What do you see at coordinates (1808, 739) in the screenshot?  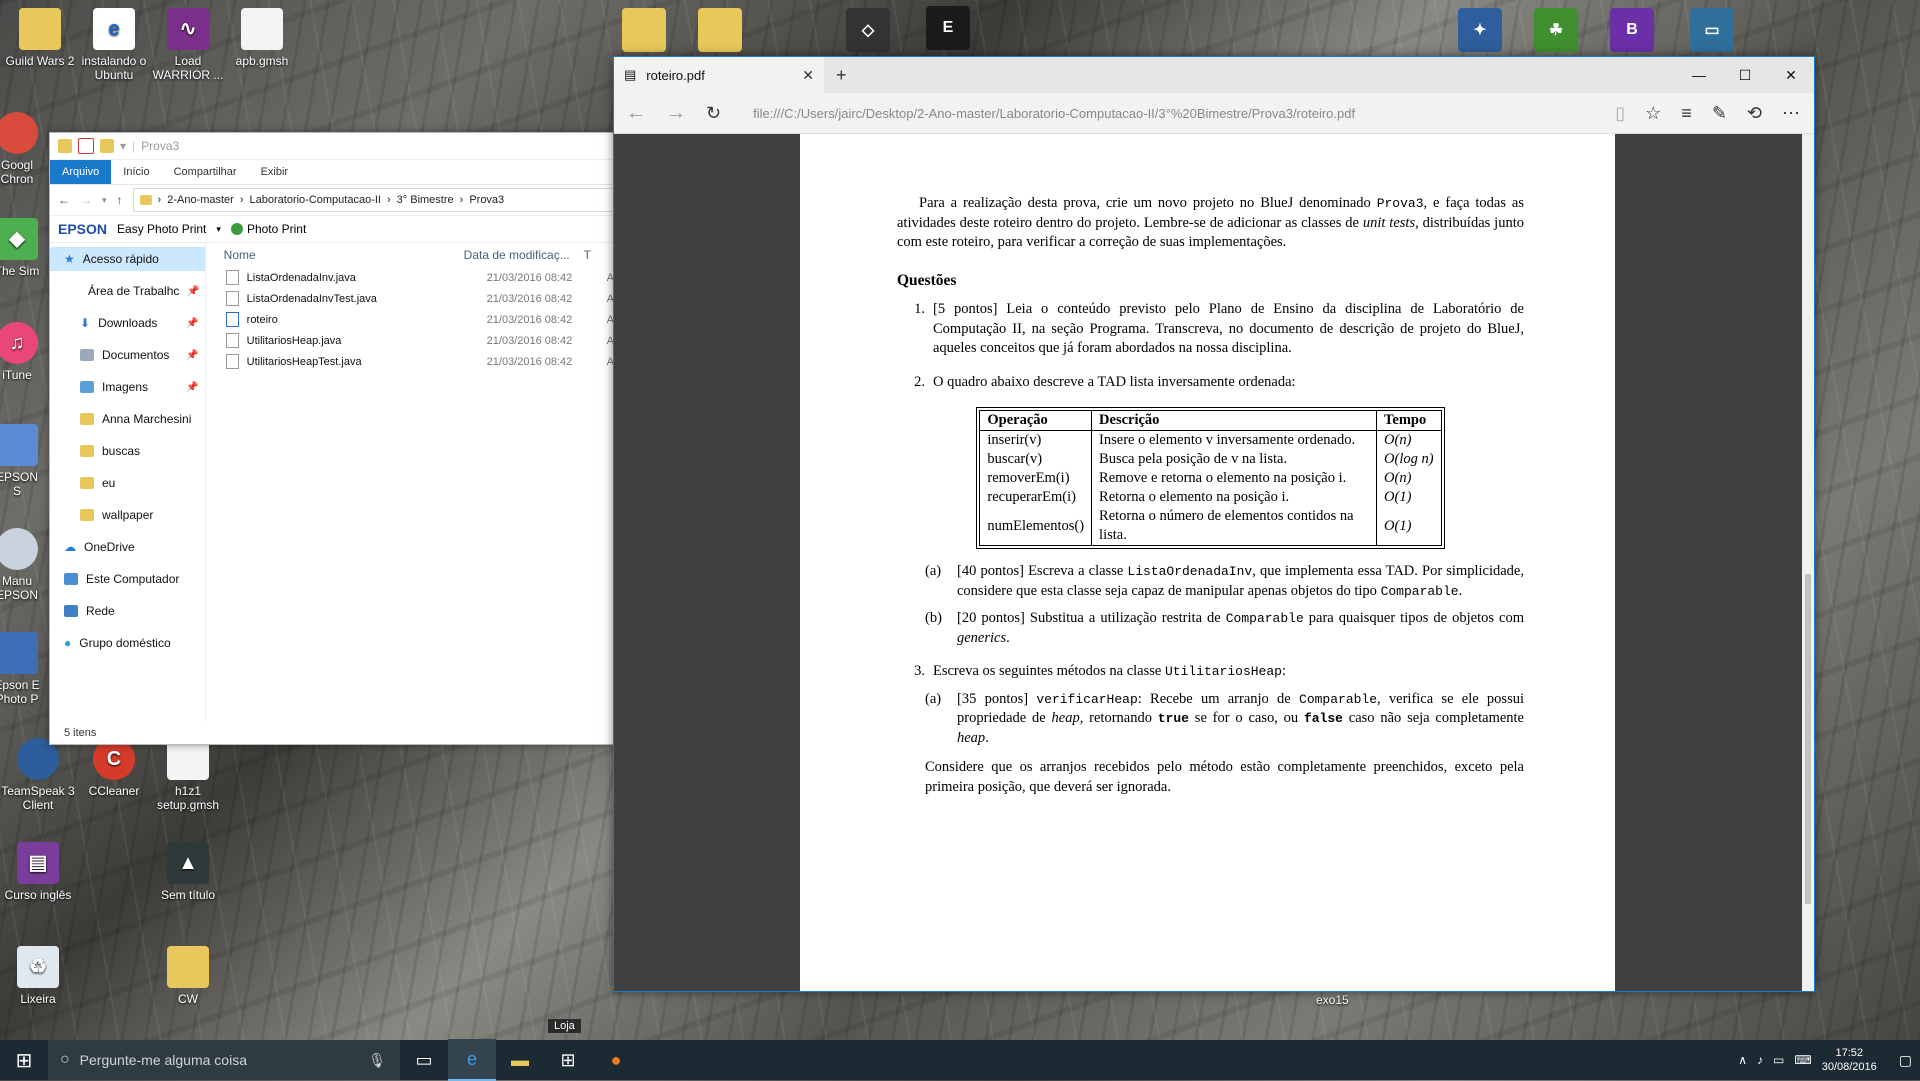 I see `scrollbar-thumb` at bounding box center [1808, 739].